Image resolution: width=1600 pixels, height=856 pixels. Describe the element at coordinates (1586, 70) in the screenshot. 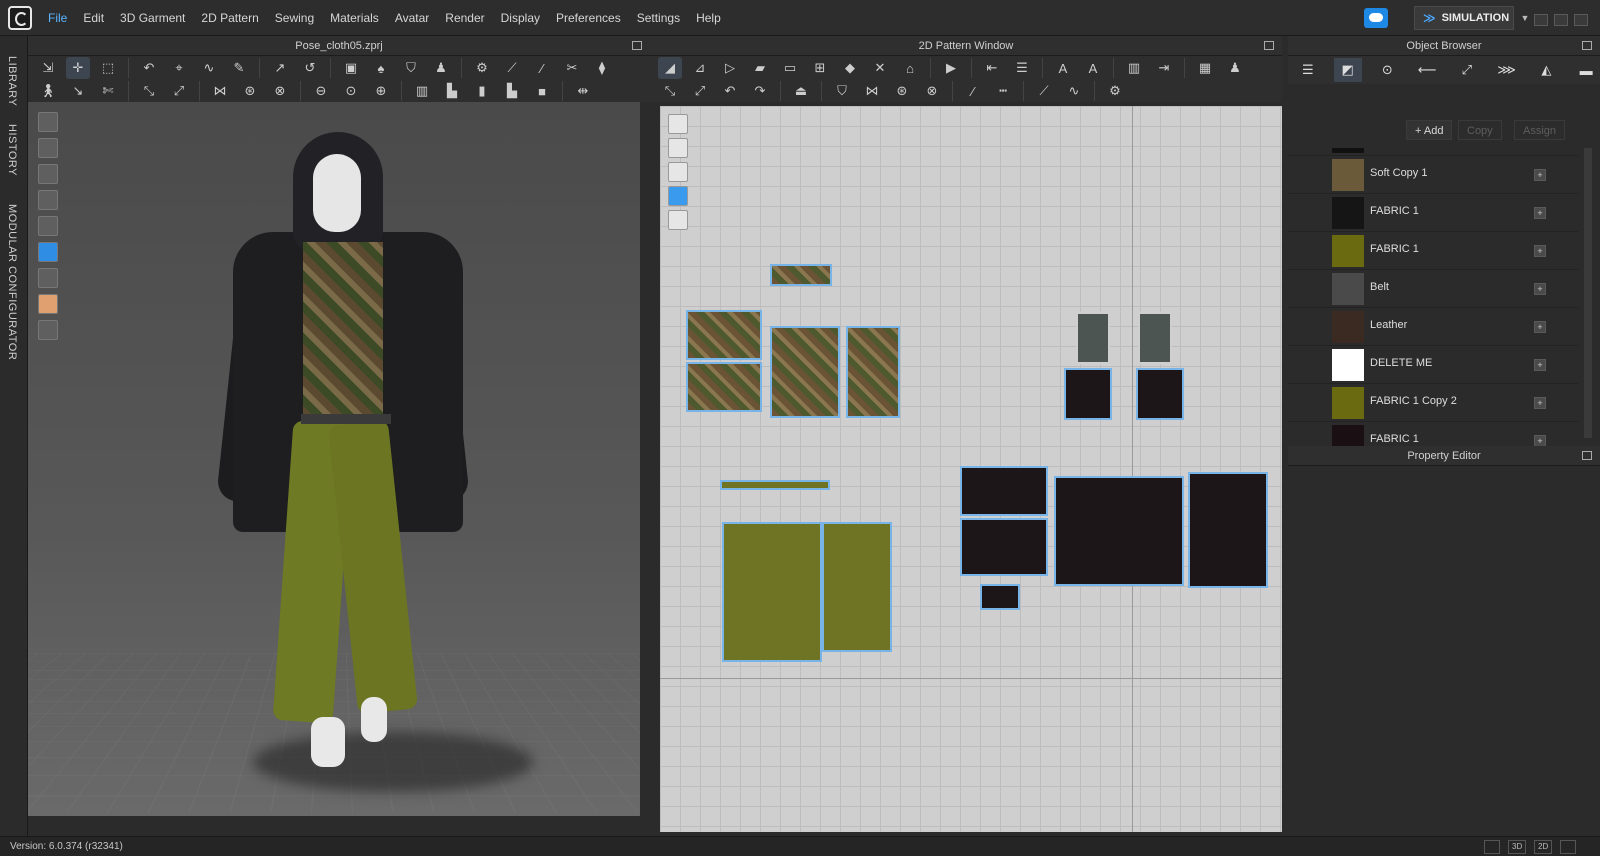

I see `more-tab-icon: ▬` at that location.